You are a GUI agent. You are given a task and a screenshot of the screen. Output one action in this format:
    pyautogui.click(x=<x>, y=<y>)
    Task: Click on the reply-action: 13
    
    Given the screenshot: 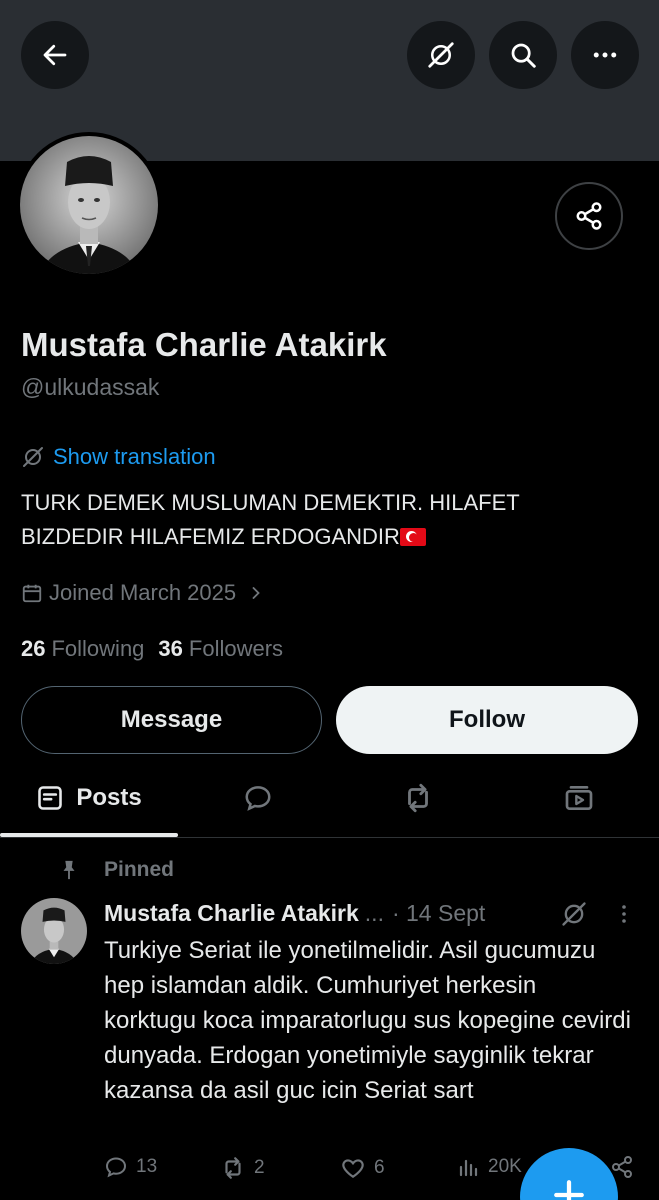 What is the action you would take?
    pyautogui.click(x=130, y=1167)
    